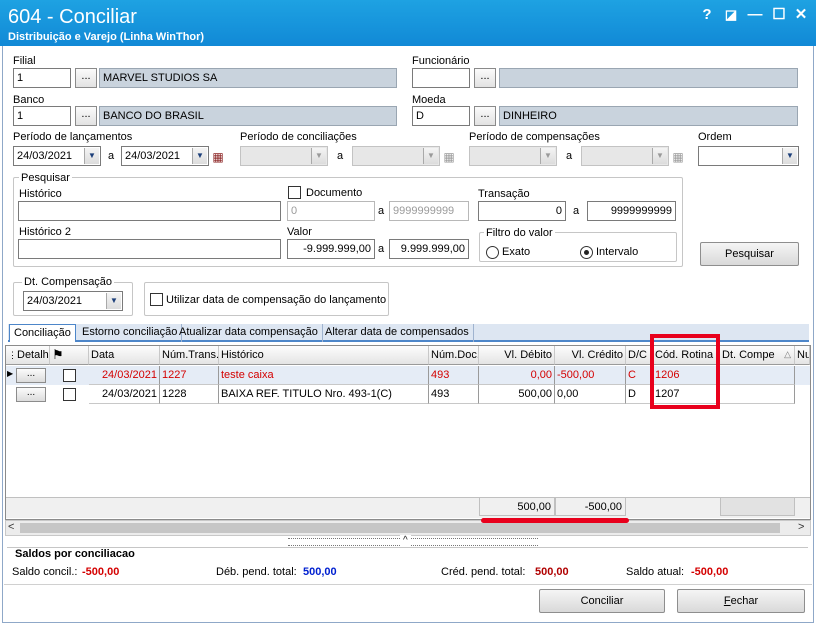 This screenshot has width=816, height=625. I want to click on column-header-dc: D/C, so click(639, 355).